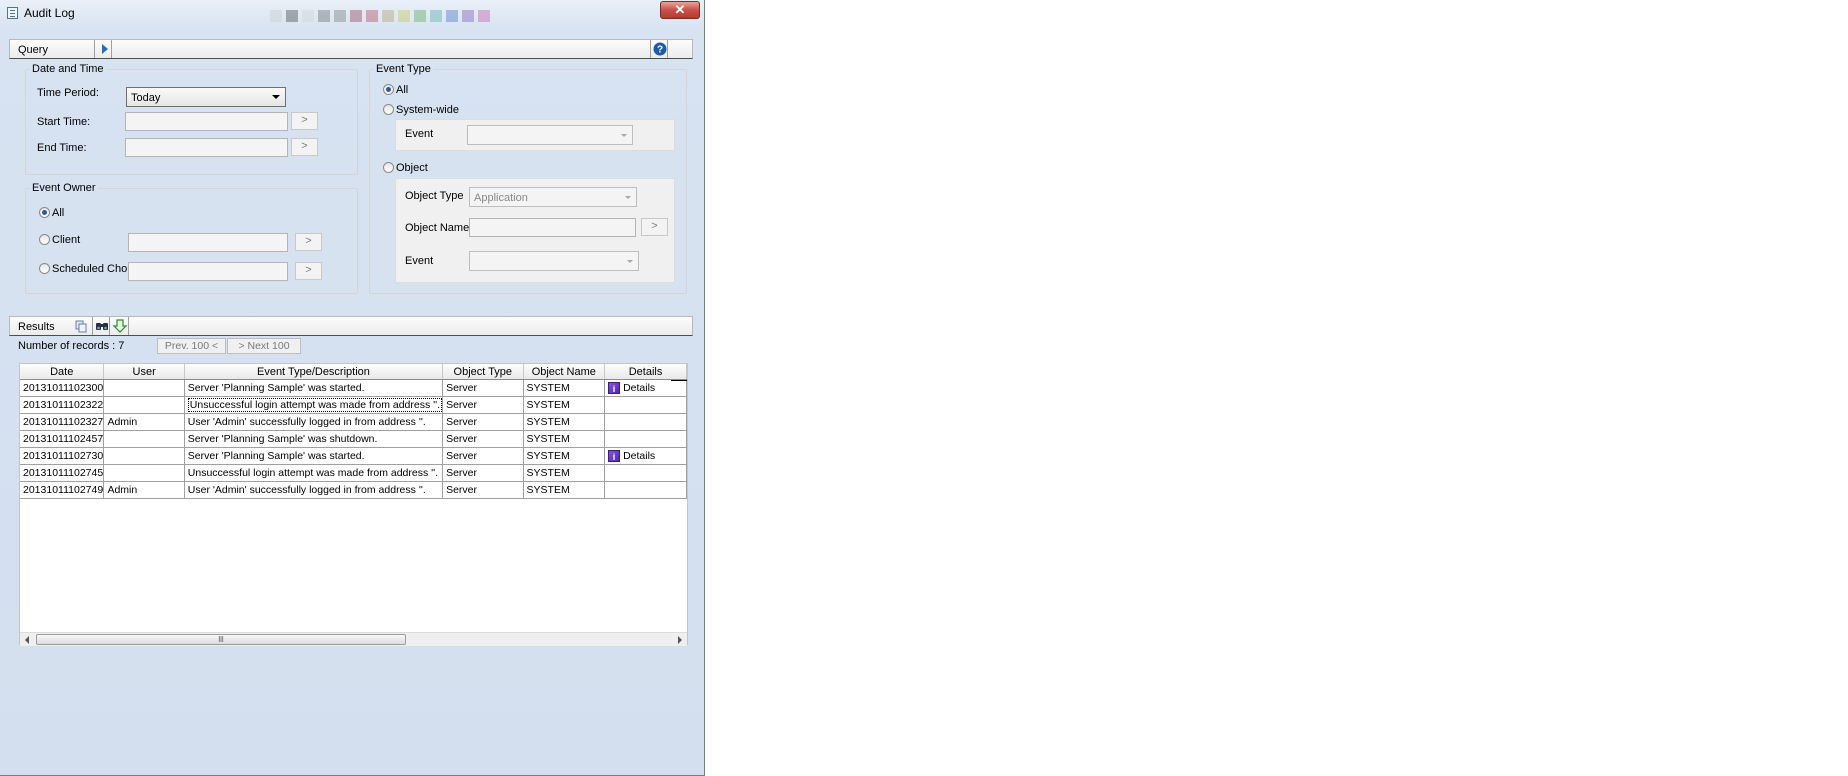 The width and height of the screenshot is (1848, 776). Describe the element at coordinates (304, 121) in the screenshot. I see `start-time-picker-button: >` at that location.